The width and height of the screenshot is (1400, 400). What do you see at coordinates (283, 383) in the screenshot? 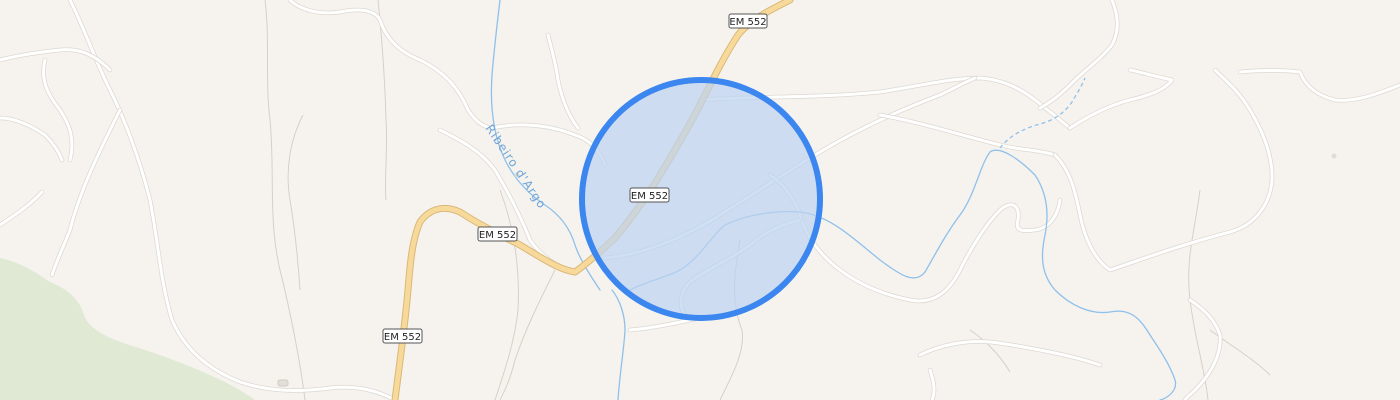
I see `building-marker` at bounding box center [283, 383].